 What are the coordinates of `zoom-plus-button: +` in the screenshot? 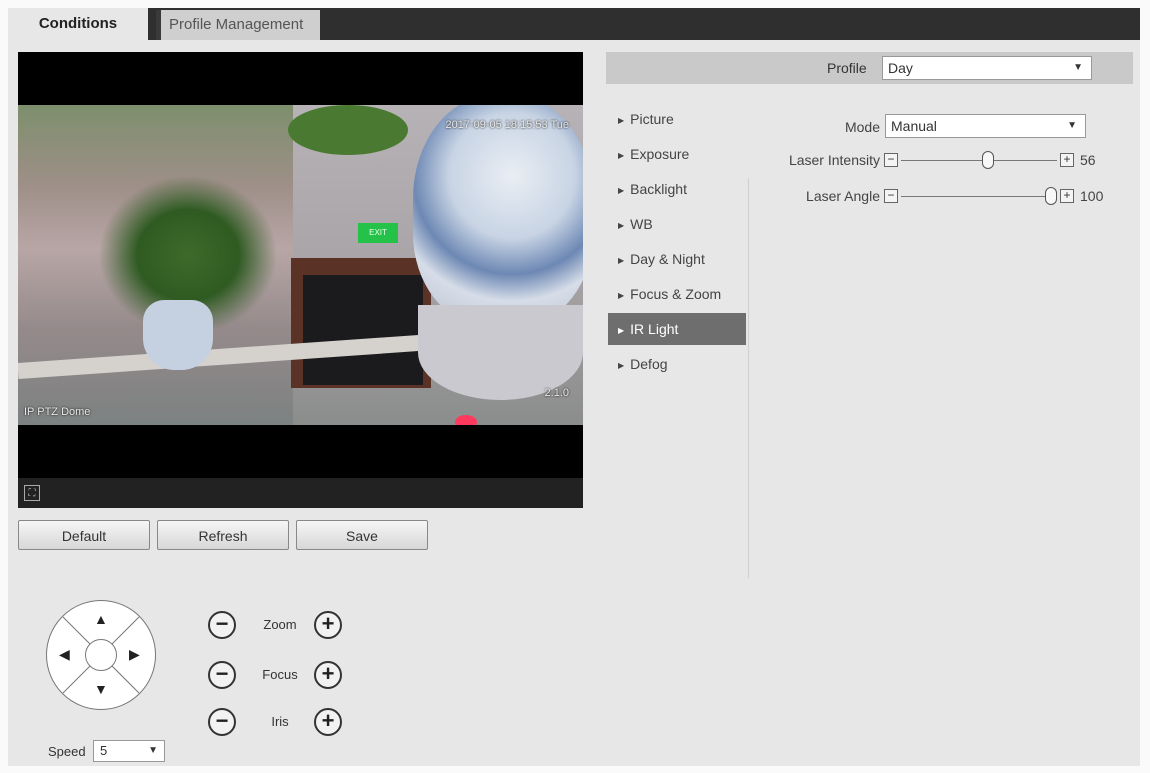 It's located at (328, 625).